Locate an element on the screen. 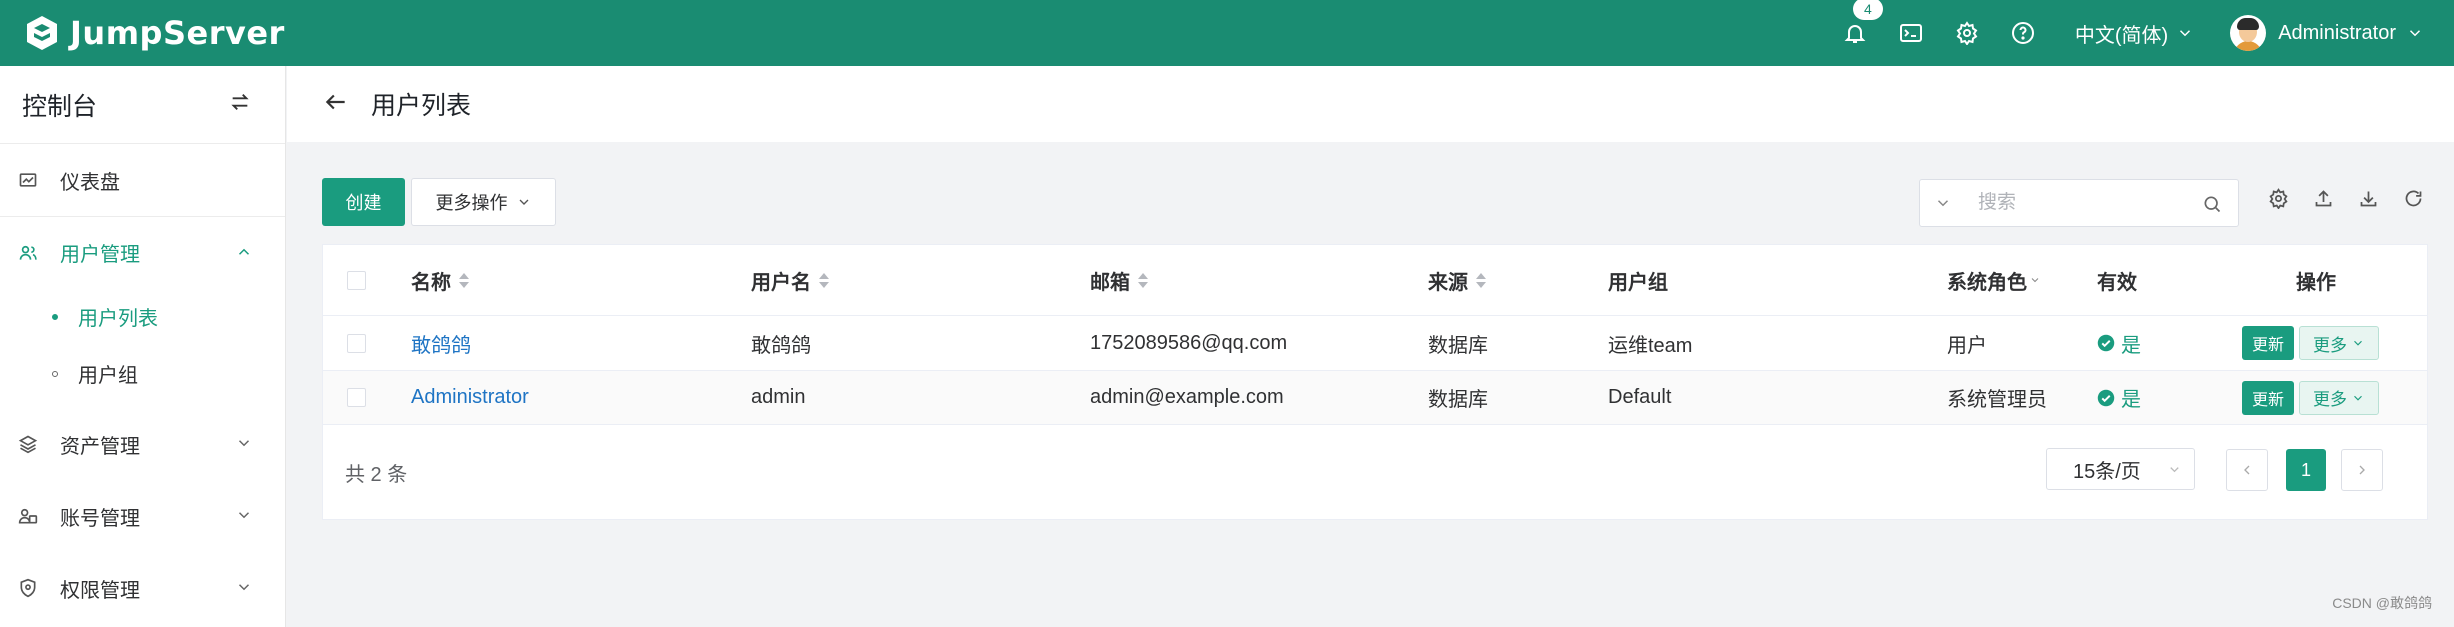  terminal-icon is located at coordinates (1910, 33).